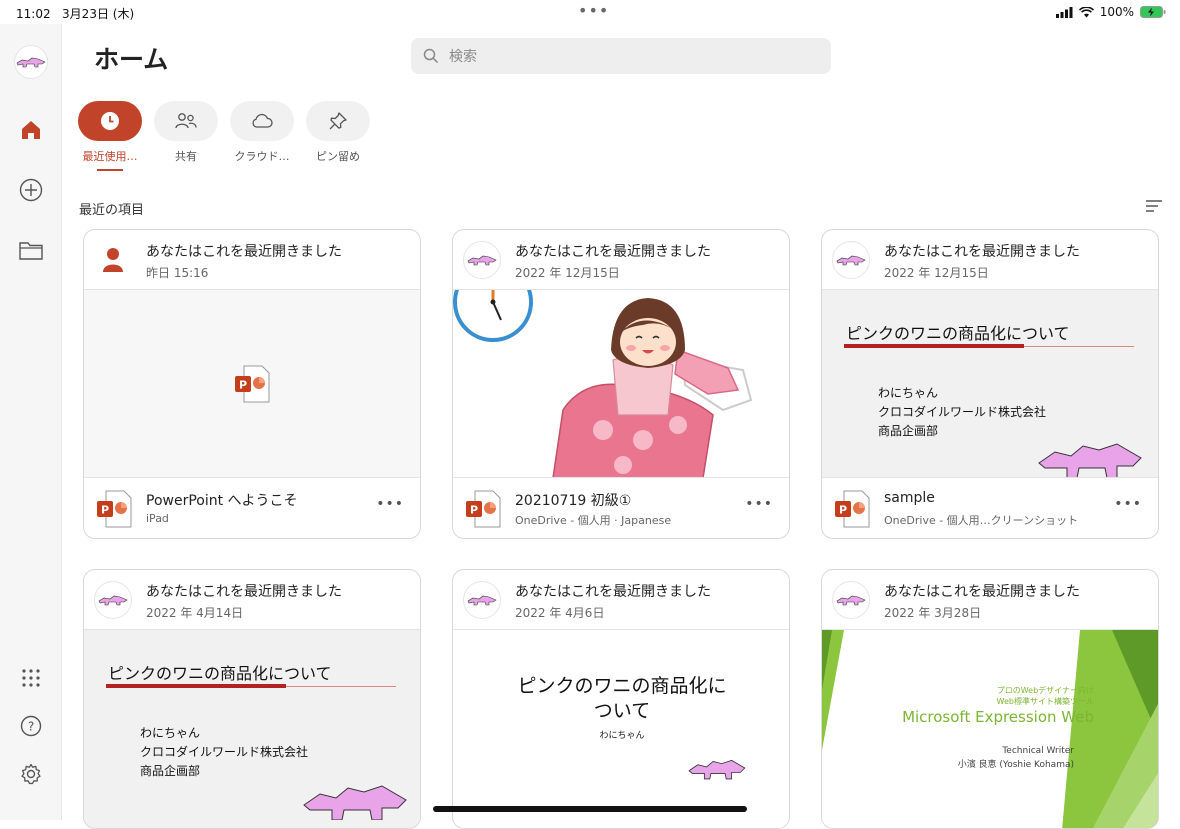 This screenshot has height=829, width=1180. I want to click on list-view-icon, so click(1154, 206).